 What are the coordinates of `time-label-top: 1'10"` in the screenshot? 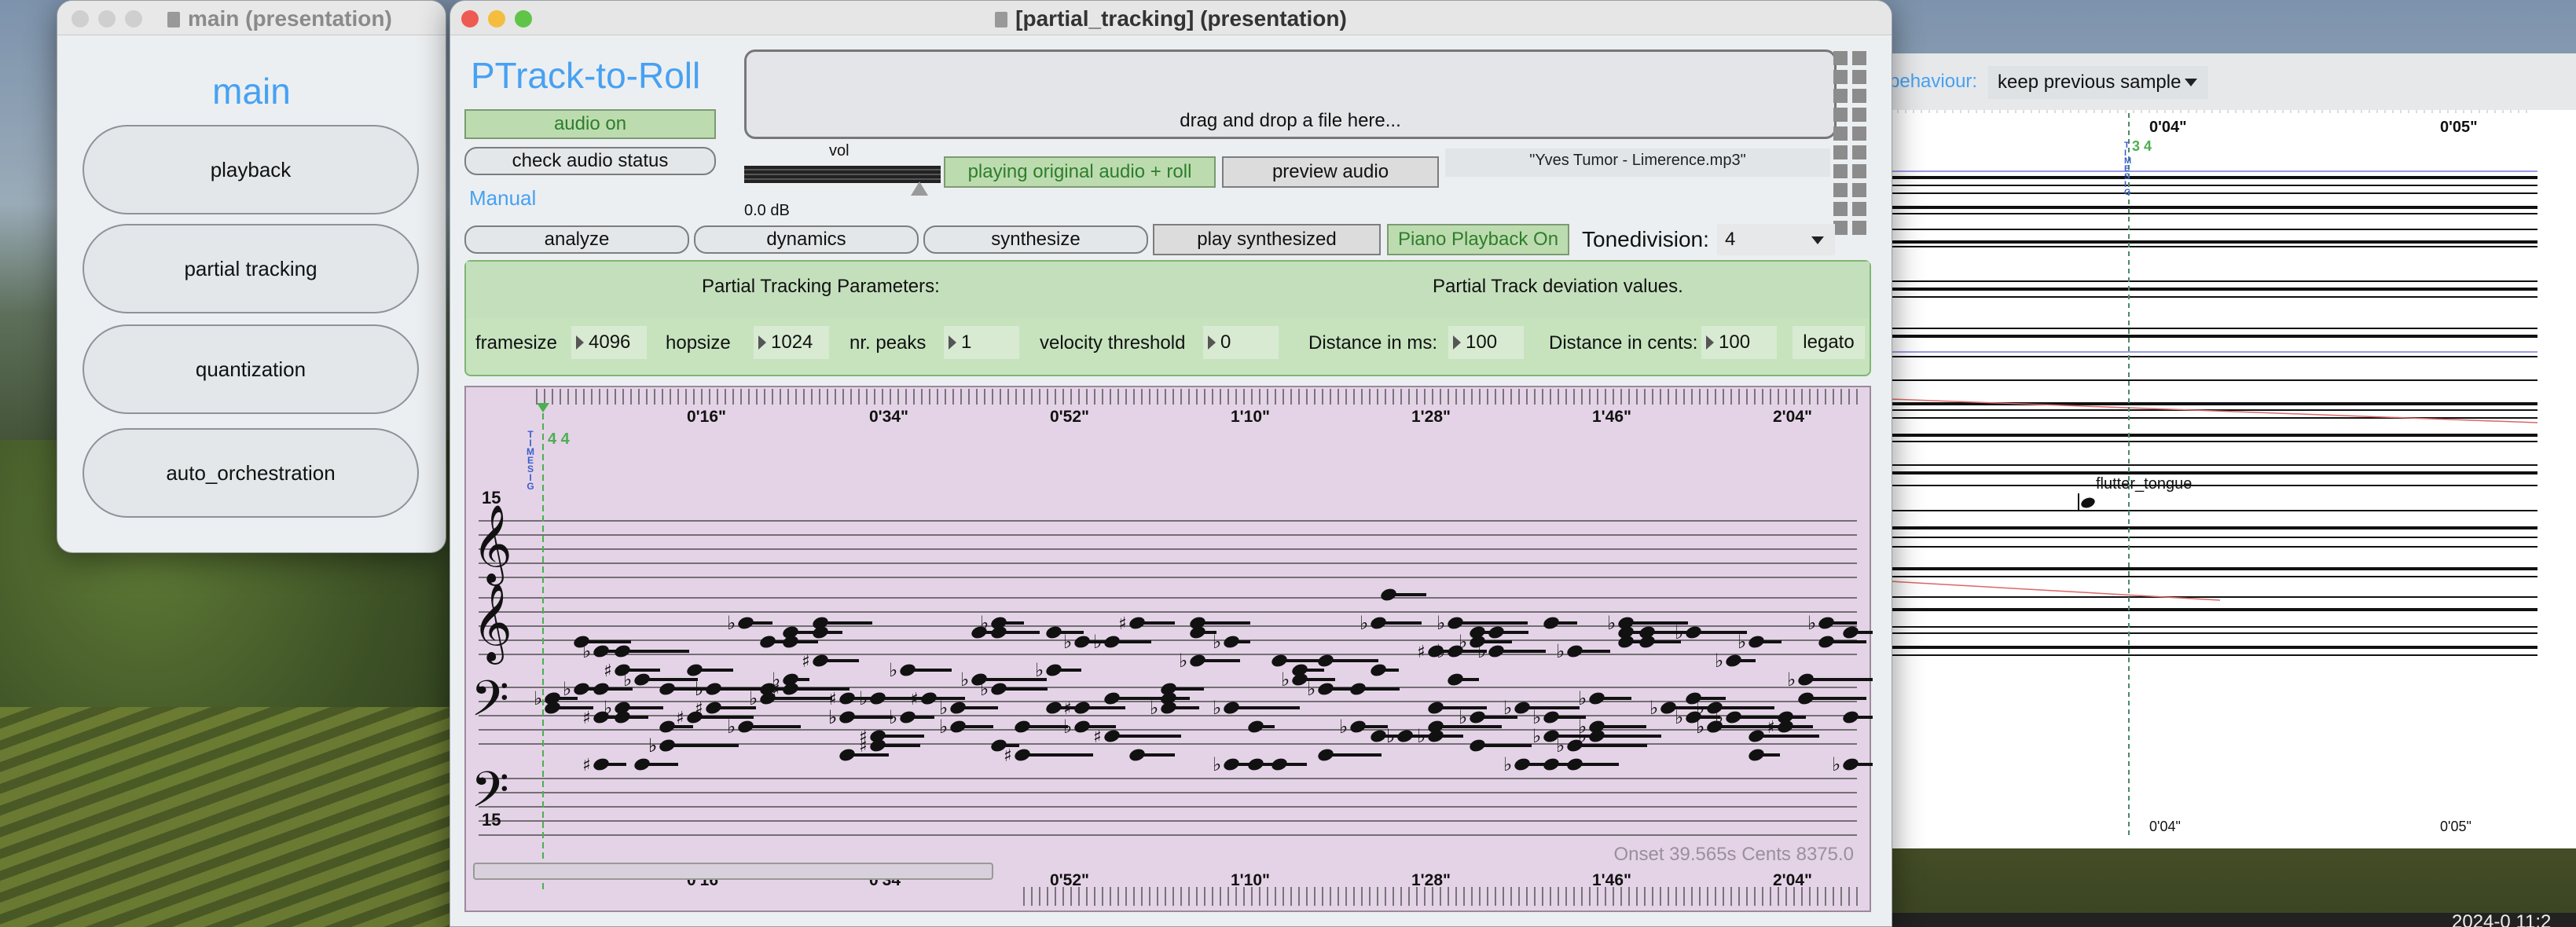 It's located at (1250, 417).